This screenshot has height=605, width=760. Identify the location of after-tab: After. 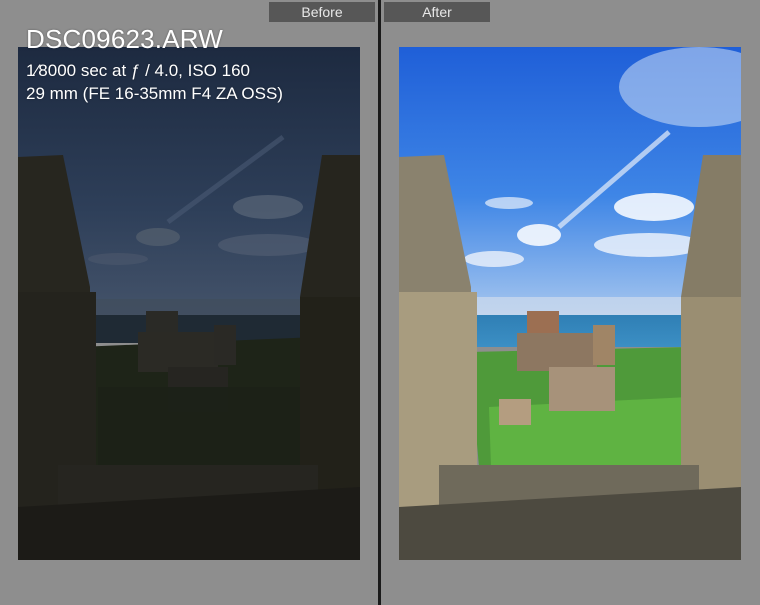
(437, 12).